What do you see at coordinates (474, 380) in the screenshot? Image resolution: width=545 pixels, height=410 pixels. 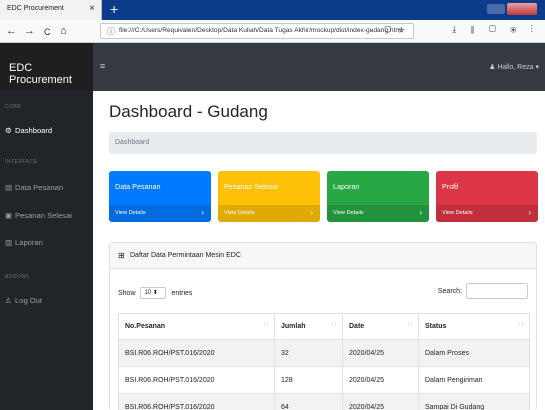 I see `cell-status: Dalam Pengiriman` at bounding box center [474, 380].